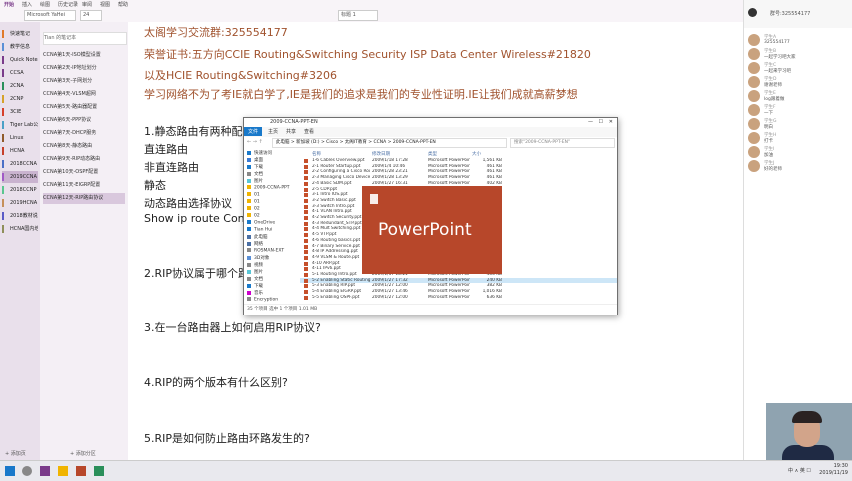 Image resolution: width=852 pixels, height=481 pixels. What do you see at coordinates (84, 107) in the screenshot?
I see `section-item: CCNA第5天-路由器配置` at bounding box center [84, 107].